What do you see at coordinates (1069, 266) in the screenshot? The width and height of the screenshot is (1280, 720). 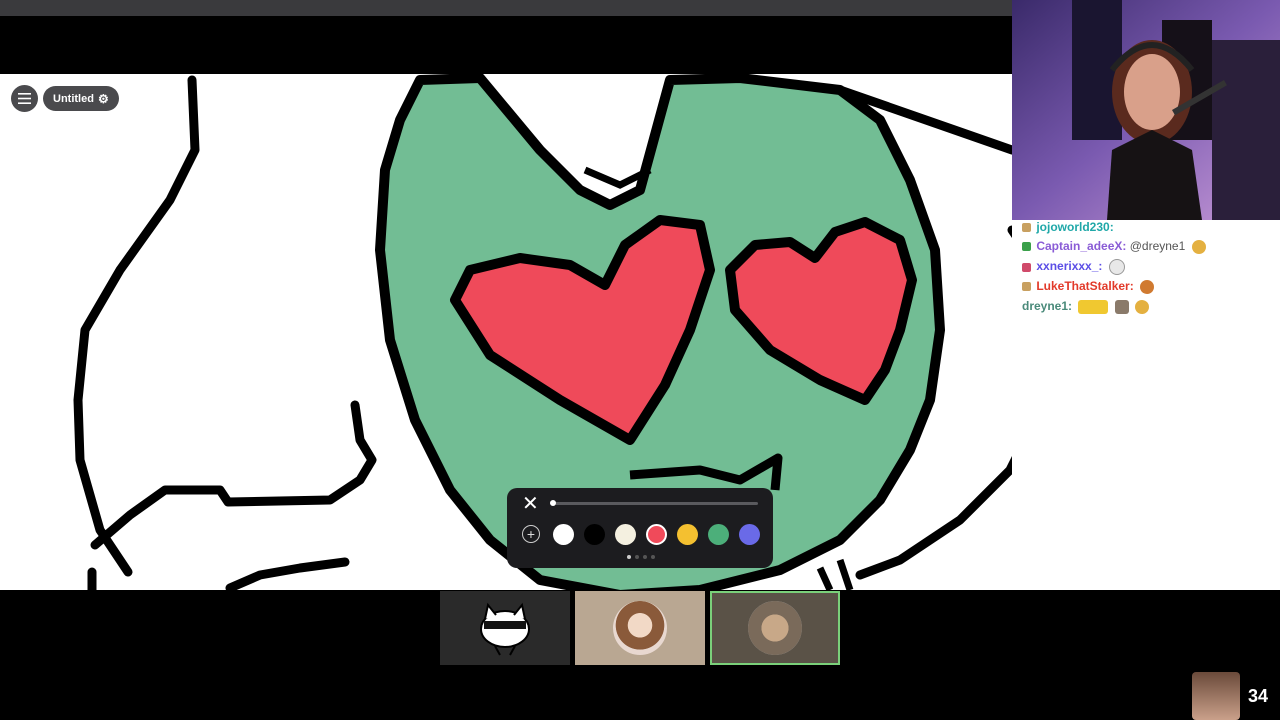 I see `chat-username: xxnerixxx_:` at bounding box center [1069, 266].